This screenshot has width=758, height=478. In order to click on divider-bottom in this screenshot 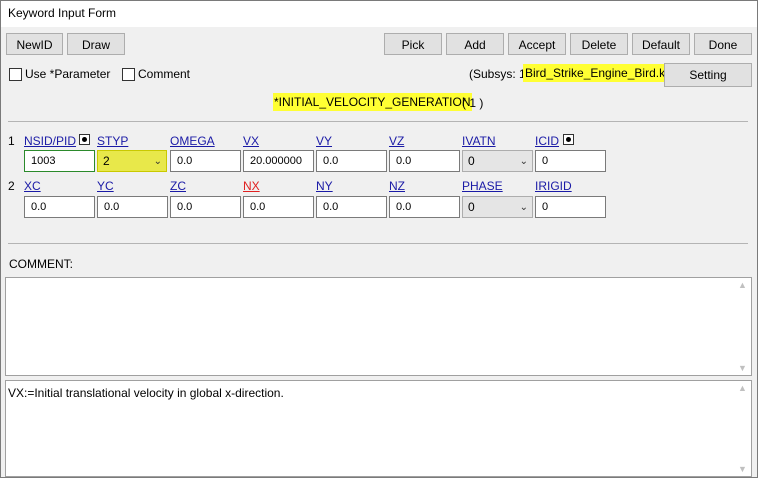, I will do `click(378, 243)`.